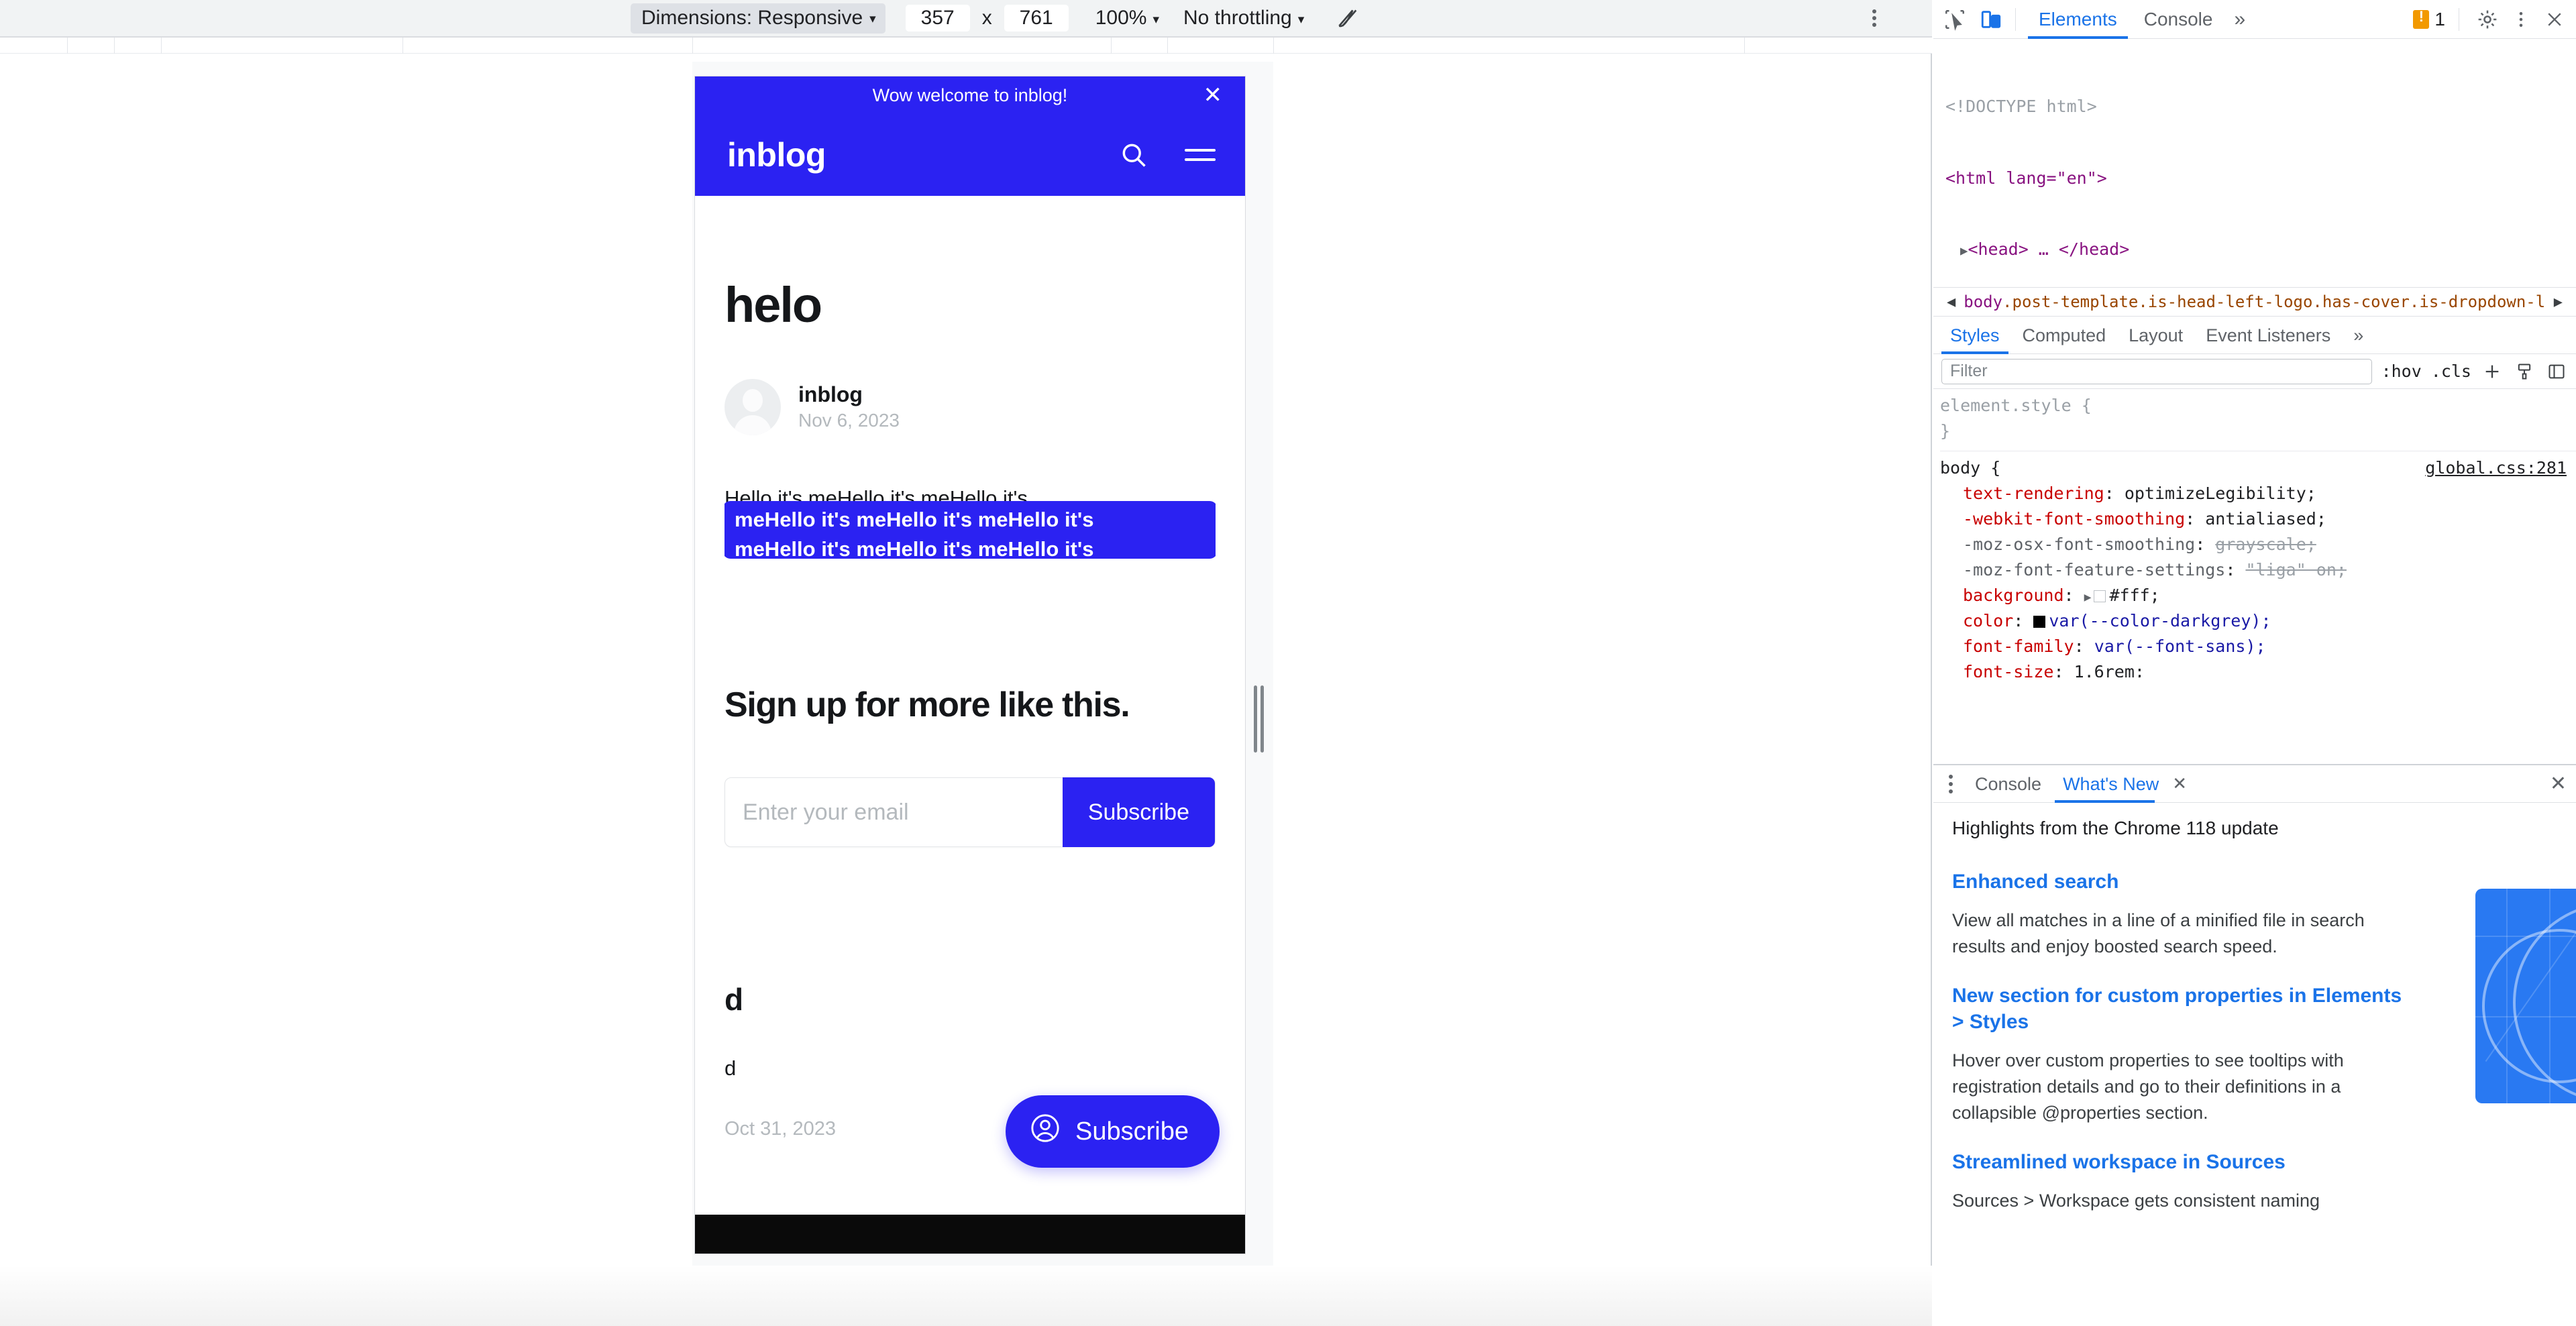 This screenshot has height=1326, width=2576. What do you see at coordinates (1991, 19) in the screenshot?
I see `toggle-device-toolbar-icon` at bounding box center [1991, 19].